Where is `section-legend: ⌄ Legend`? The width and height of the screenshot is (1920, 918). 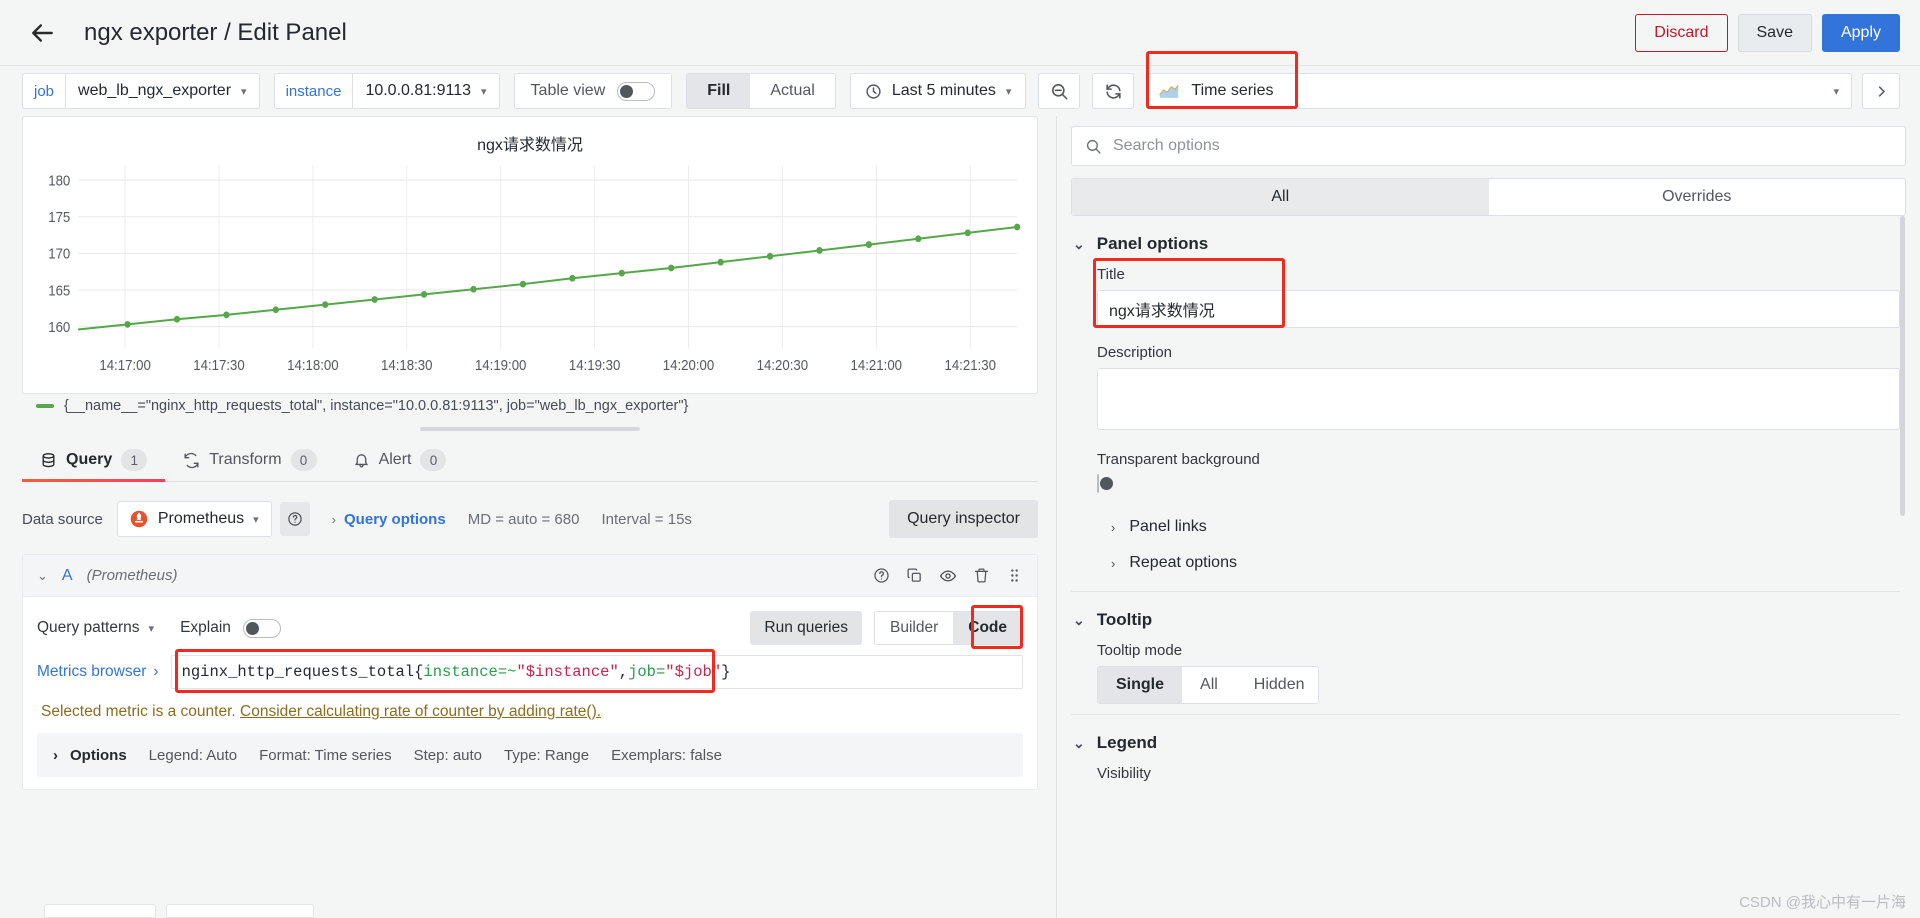 section-legend: ⌄ Legend is located at coordinates (1485, 740).